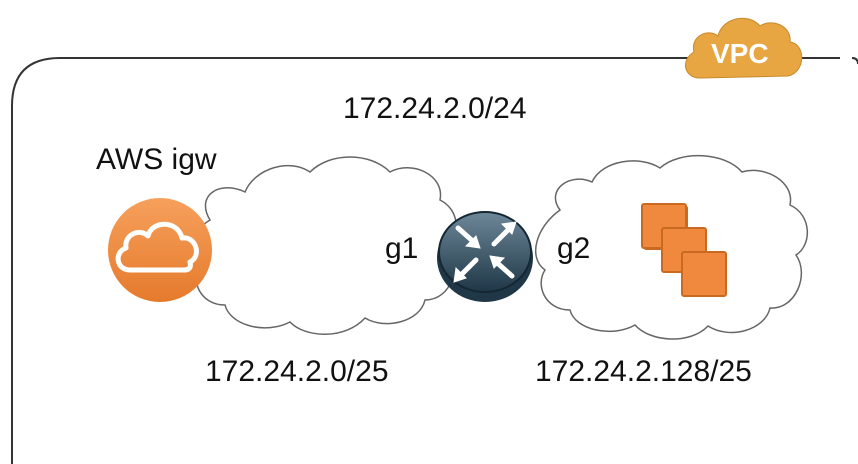 This screenshot has width=858, height=464. Describe the element at coordinates (160, 250) in the screenshot. I see `aws-igw-icon` at that location.